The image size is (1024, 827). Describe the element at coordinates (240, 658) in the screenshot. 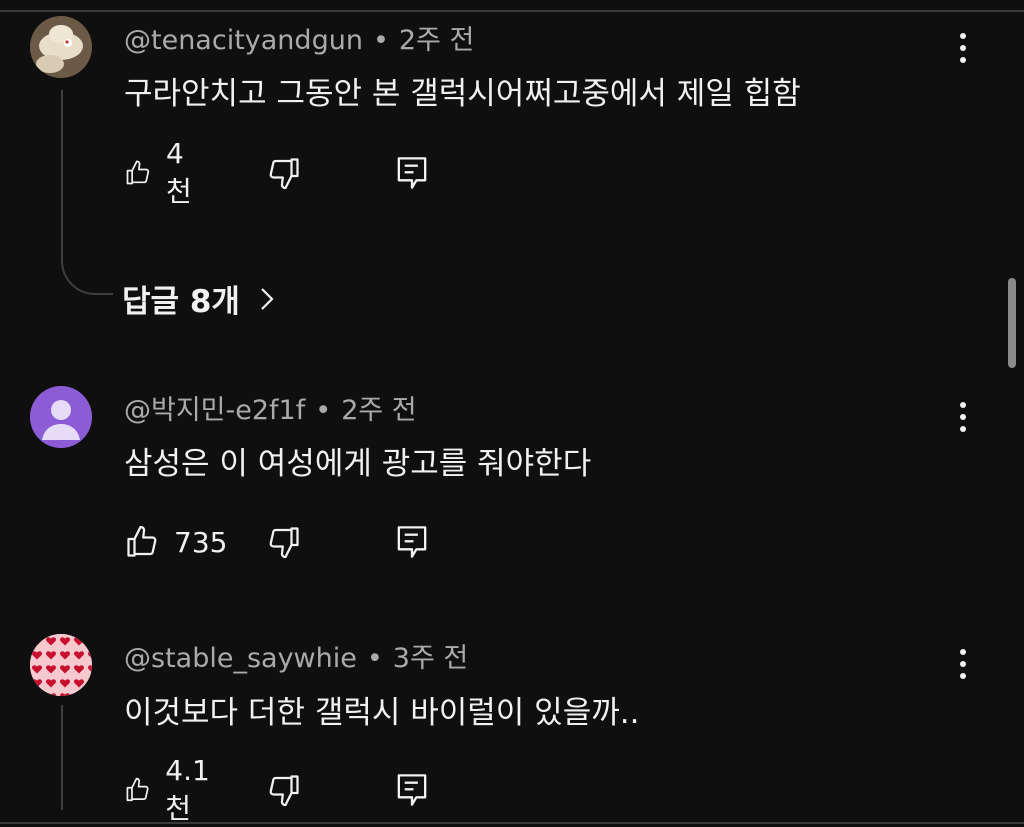

I see `author-name: @stable_saywhie` at that location.